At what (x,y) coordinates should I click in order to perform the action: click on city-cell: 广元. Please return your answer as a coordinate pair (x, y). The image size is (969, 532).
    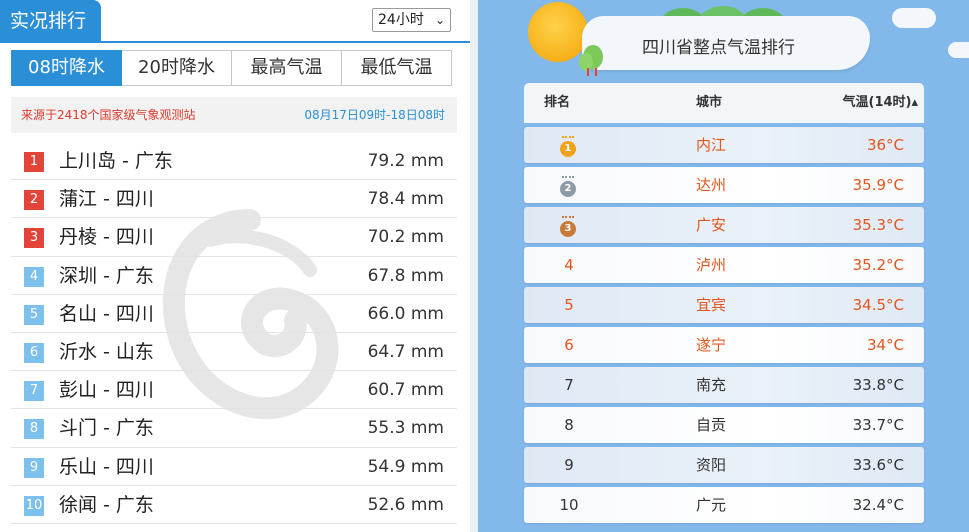
    Looking at the image, I should click on (711, 505).